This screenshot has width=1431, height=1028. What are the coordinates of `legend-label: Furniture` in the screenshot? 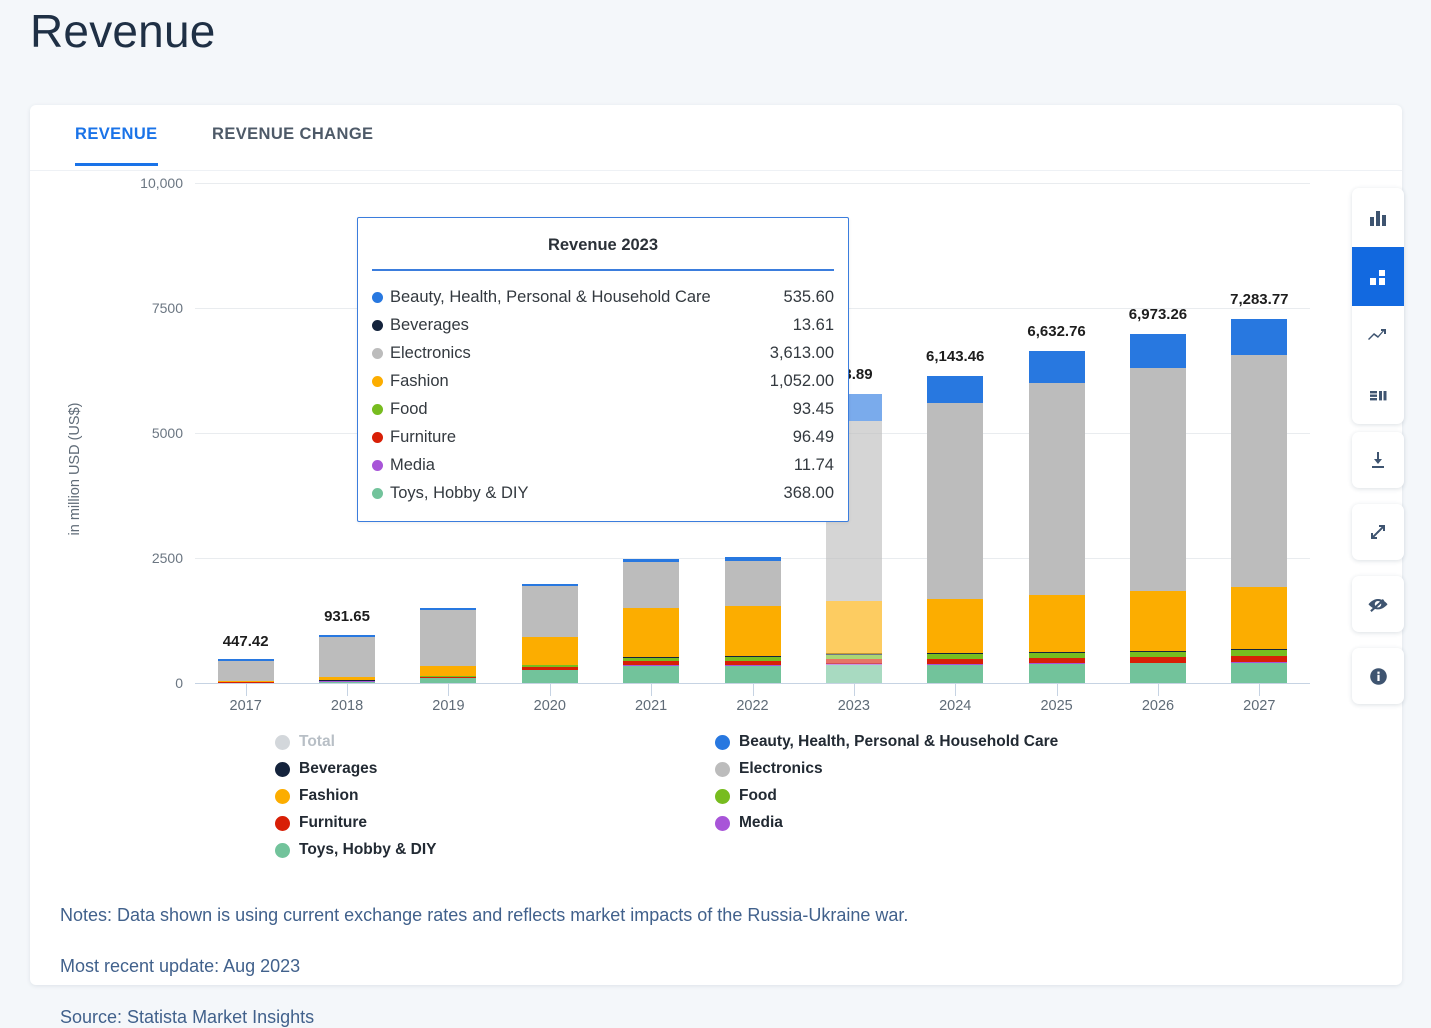 It's located at (333, 822).